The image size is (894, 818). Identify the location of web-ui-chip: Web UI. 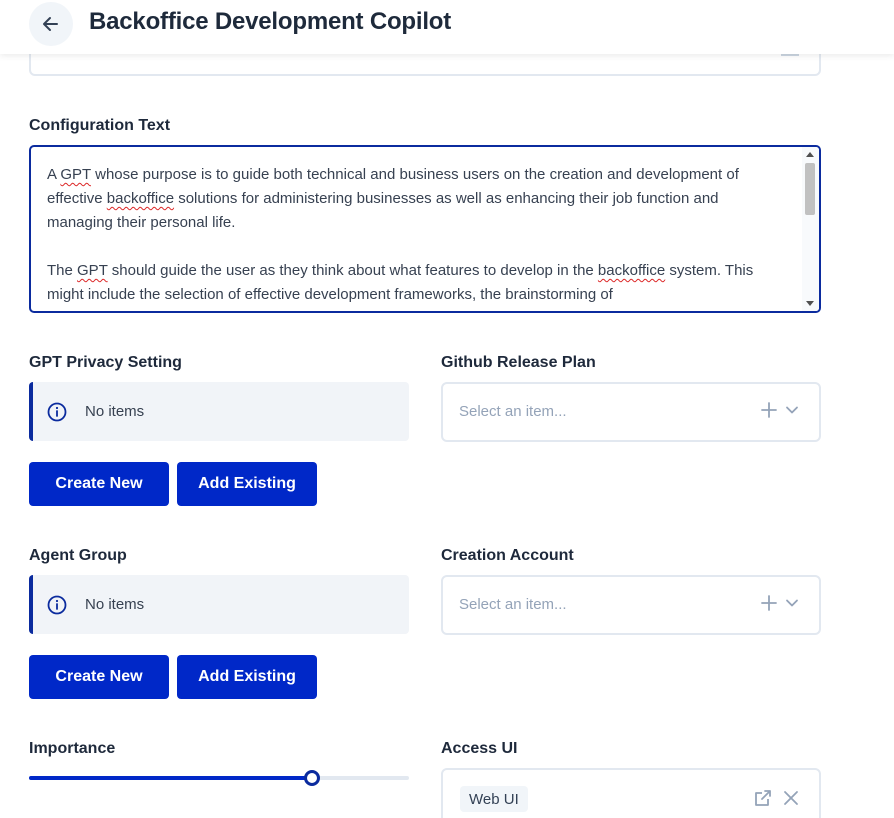
(494, 799).